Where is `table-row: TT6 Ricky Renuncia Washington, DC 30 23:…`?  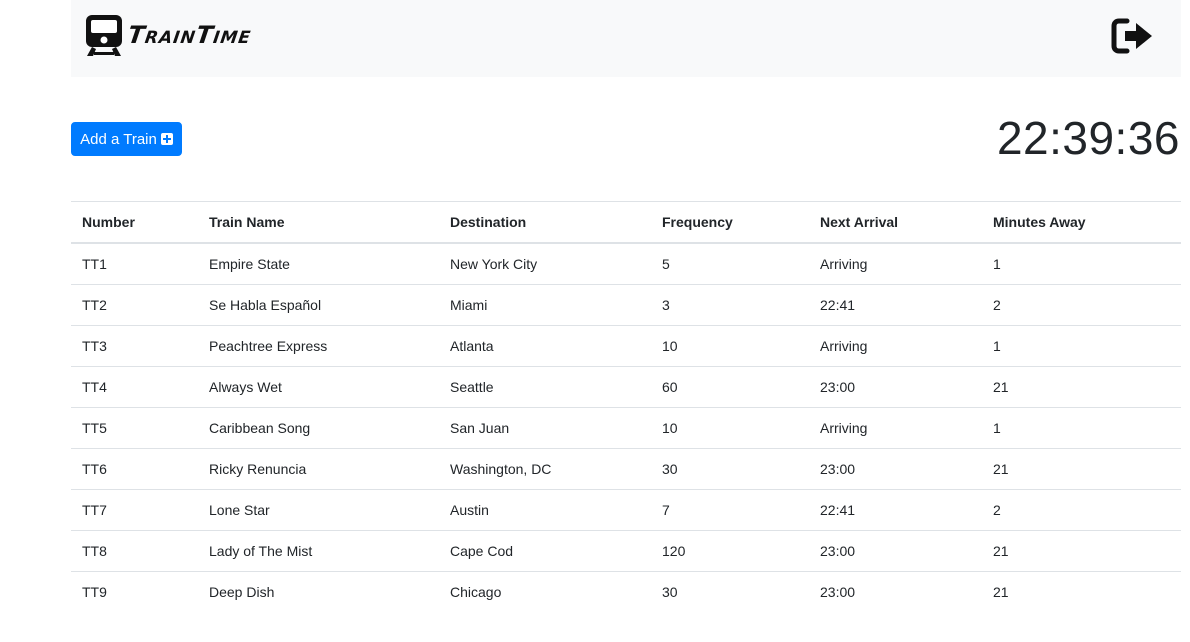 table-row: TT6 Ricky Renuncia Washington, DC 30 23:… is located at coordinates (626, 469).